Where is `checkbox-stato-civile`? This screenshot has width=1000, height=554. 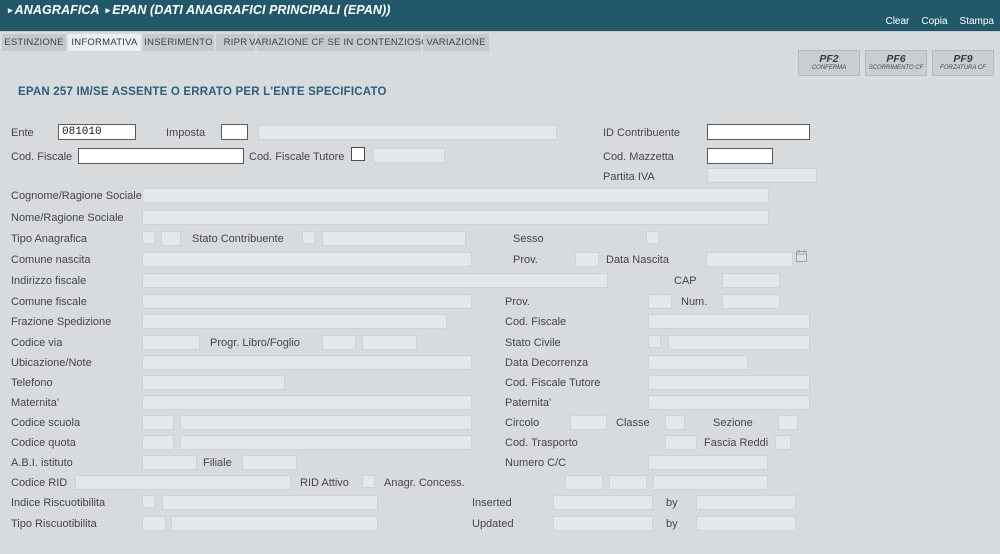 checkbox-stato-civile is located at coordinates (654, 341).